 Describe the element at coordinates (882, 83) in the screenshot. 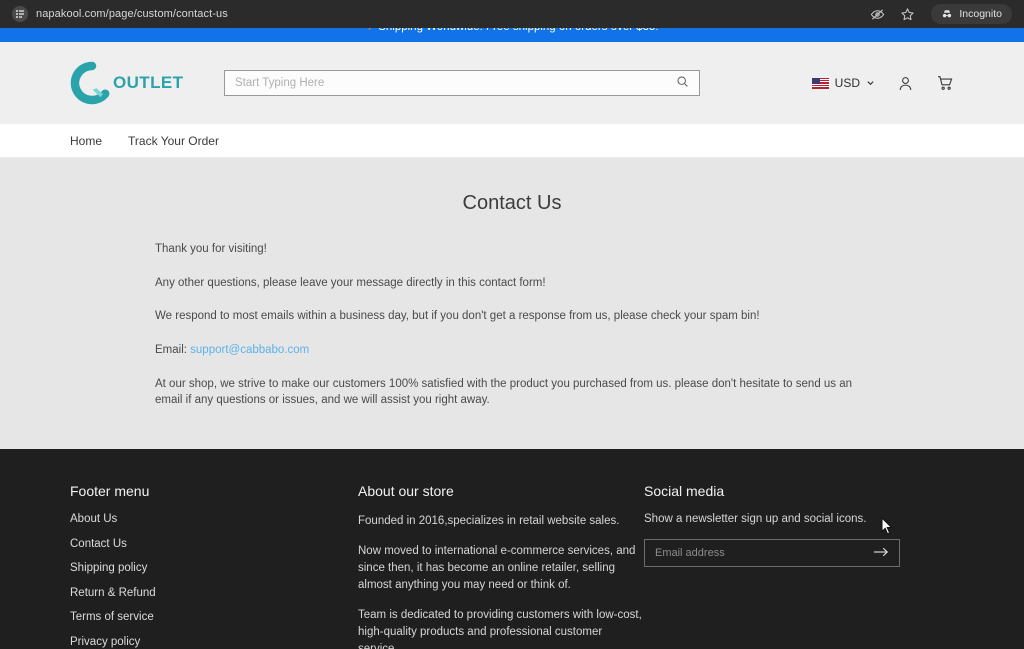

I see `header-actions: USD` at that location.